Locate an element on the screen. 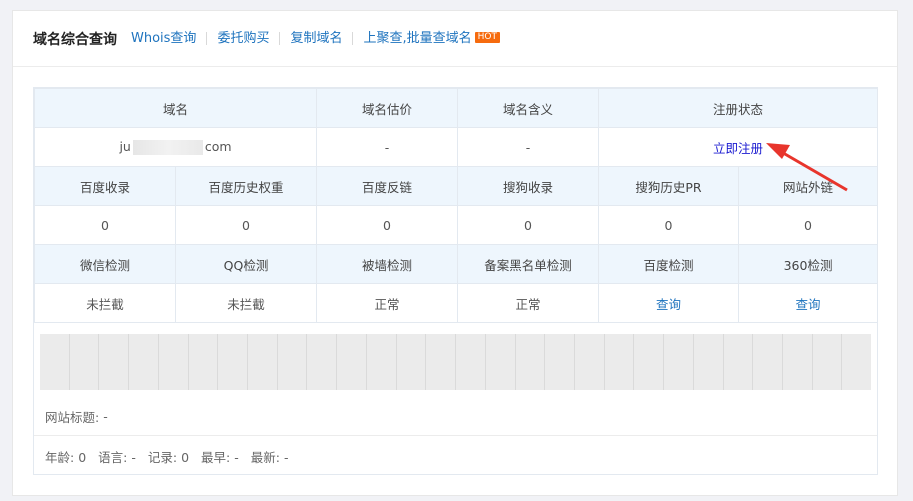  register-now-link: 立即注册 is located at coordinates (738, 148).